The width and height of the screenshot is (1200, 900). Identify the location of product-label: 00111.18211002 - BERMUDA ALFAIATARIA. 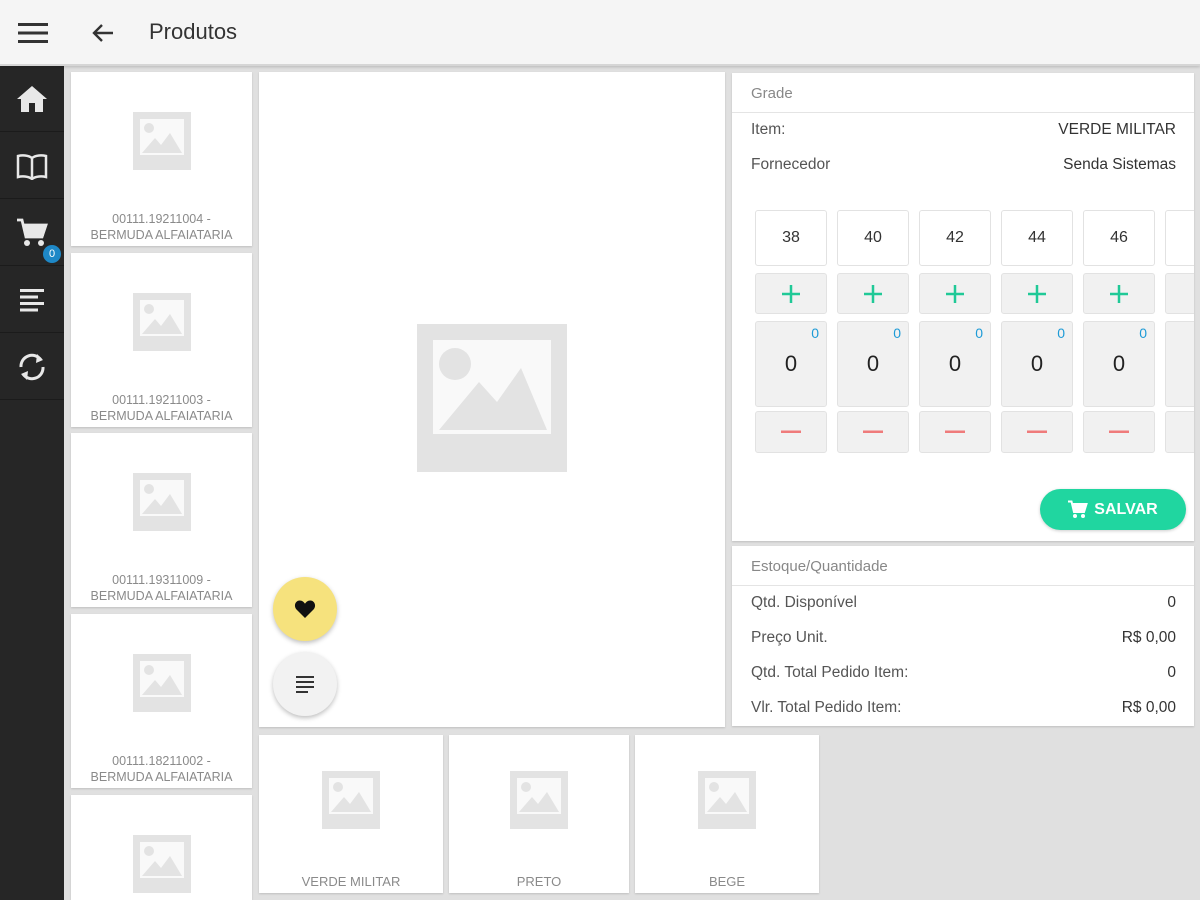
(161, 769).